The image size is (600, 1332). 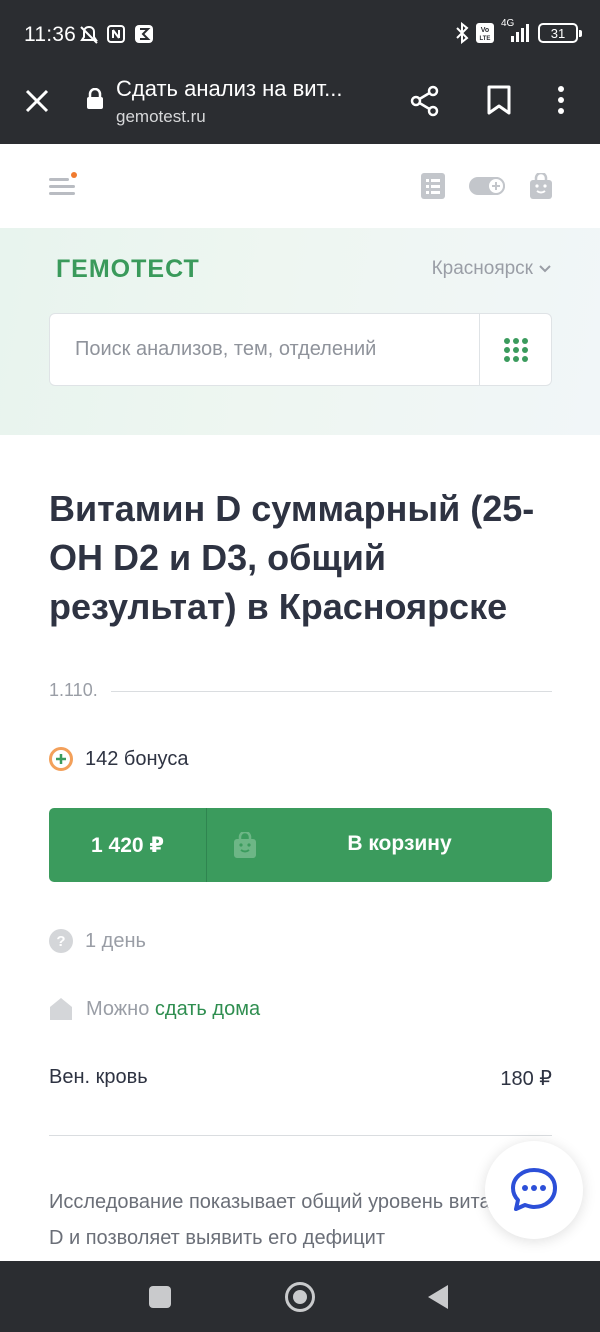 I want to click on bonus-info: 142 бонуса, so click(x=118, y=759).